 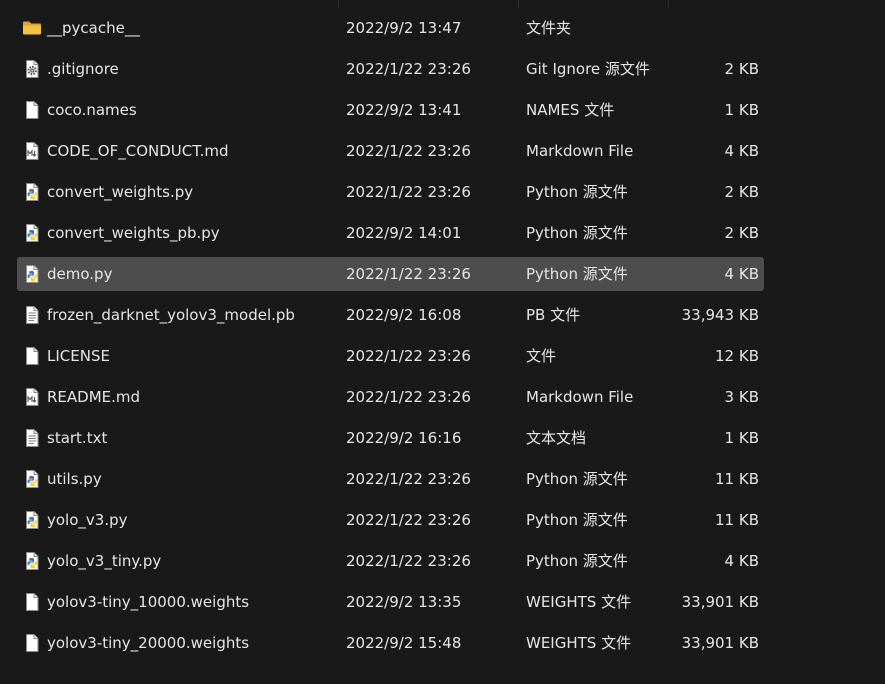 I want to click on file-modified-date: 2022/9/2 16:16, so click(x=404, y=438).